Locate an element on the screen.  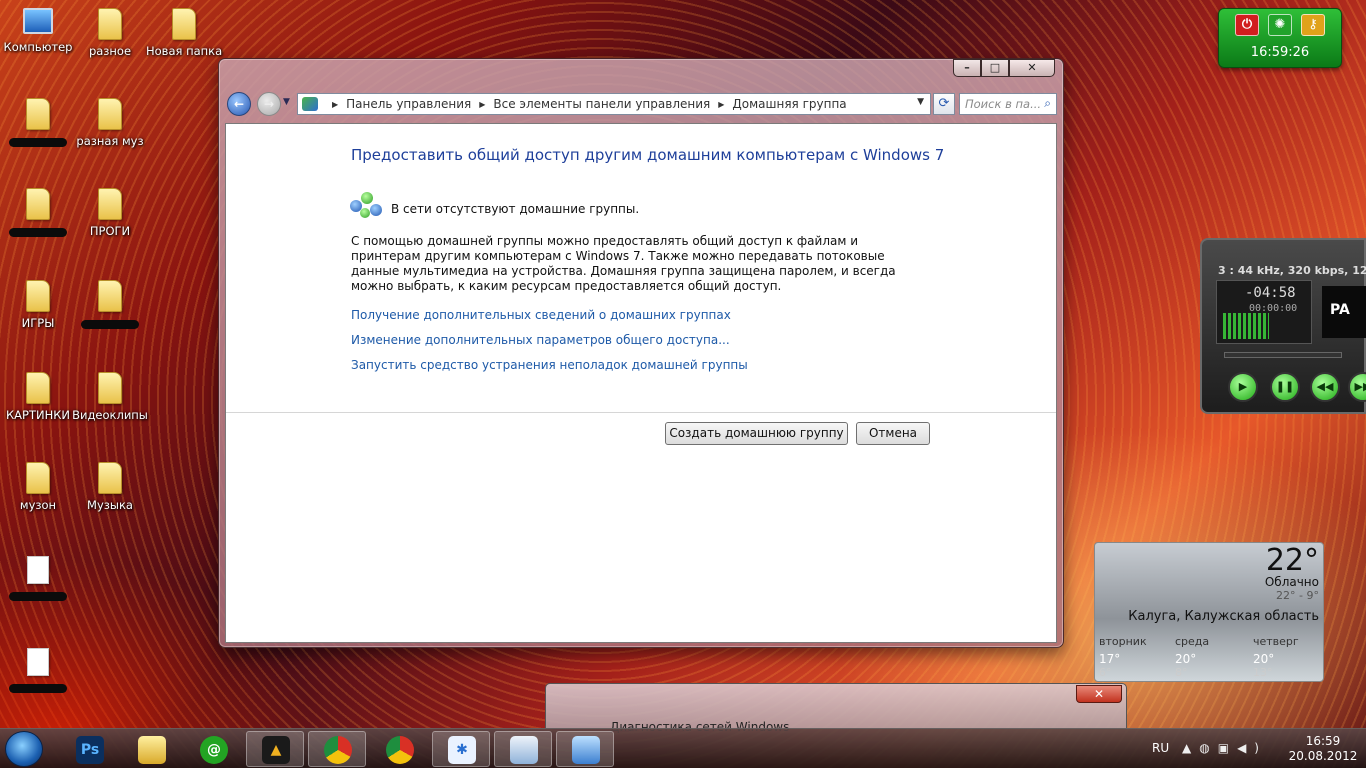
desktop-icon-folder: разное is located at coordinates (110, 33).